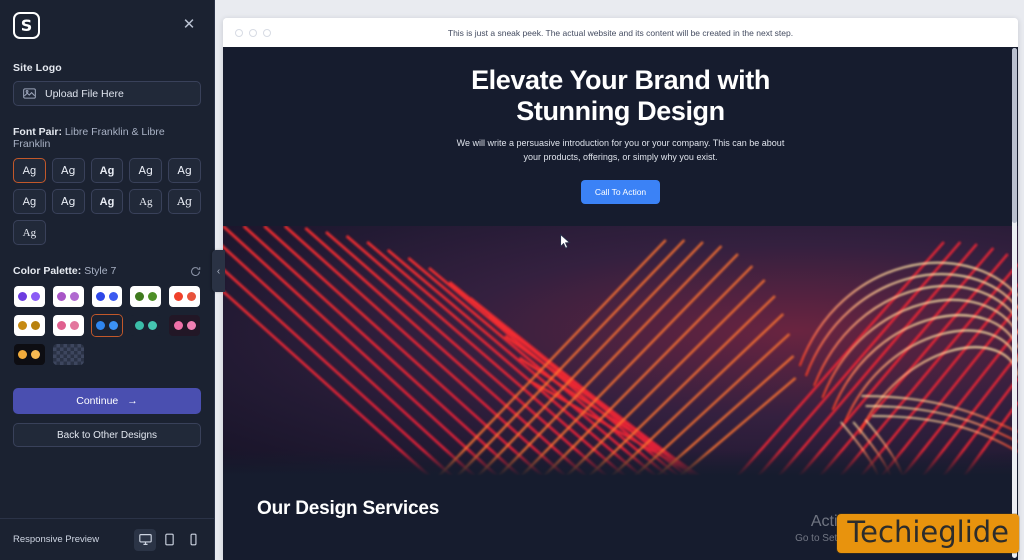 The height and width of the screenshot is (560, 1024). What do you see at coordinates (68, 201) in the screenshot?
I see `font-pair-chip-7: Ag` at bounding box center [68, 201].